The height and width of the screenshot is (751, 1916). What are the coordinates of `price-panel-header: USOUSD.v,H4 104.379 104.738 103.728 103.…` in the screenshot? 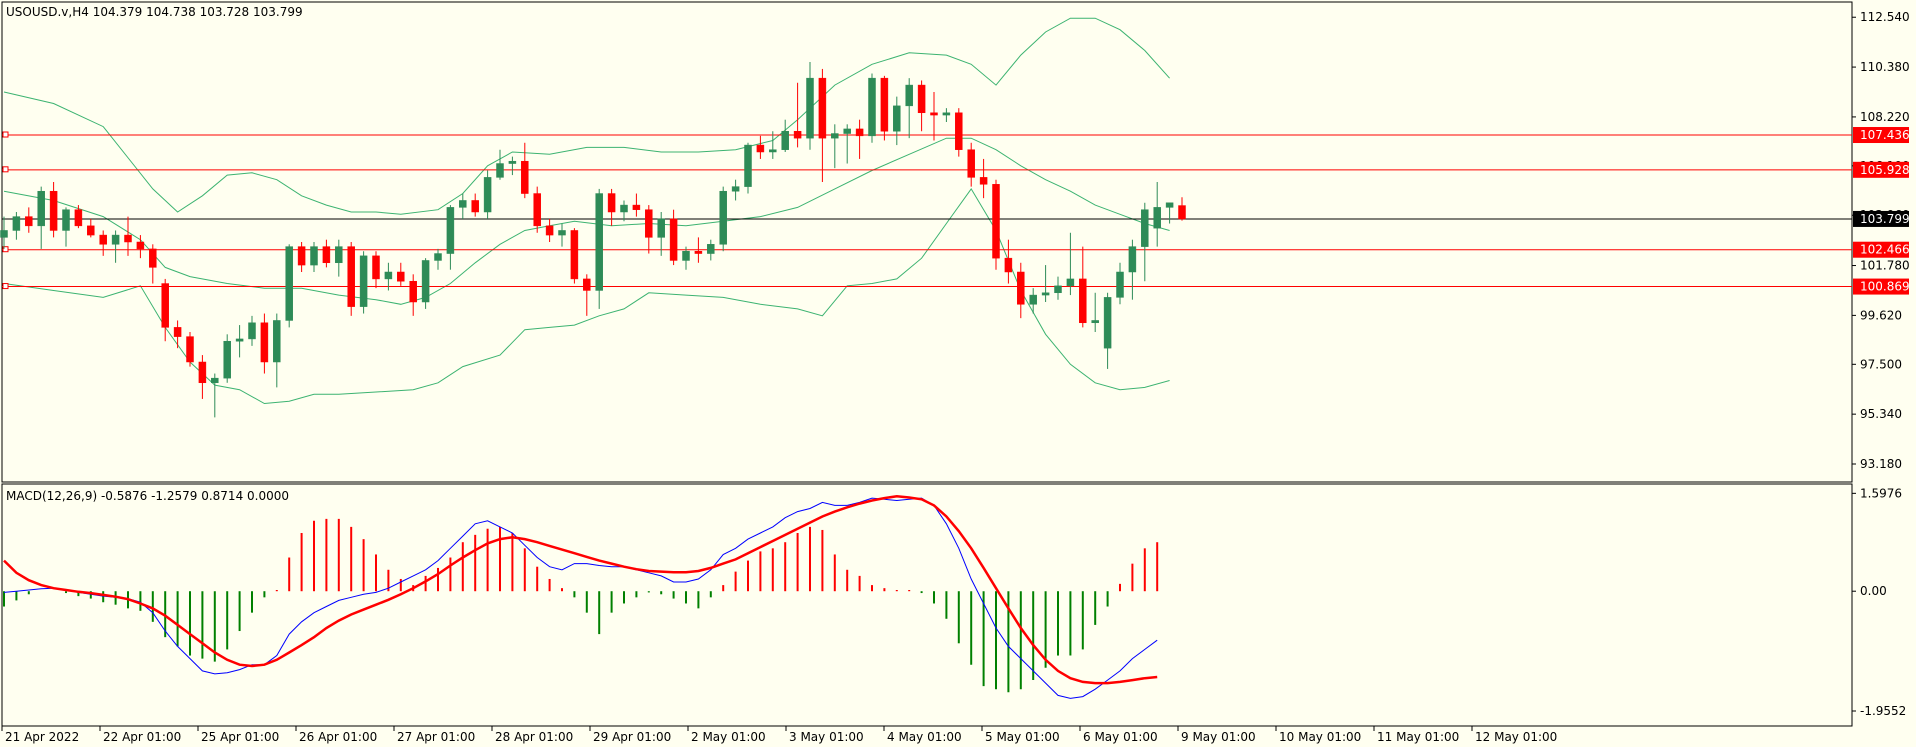 It's located at (154, 12).